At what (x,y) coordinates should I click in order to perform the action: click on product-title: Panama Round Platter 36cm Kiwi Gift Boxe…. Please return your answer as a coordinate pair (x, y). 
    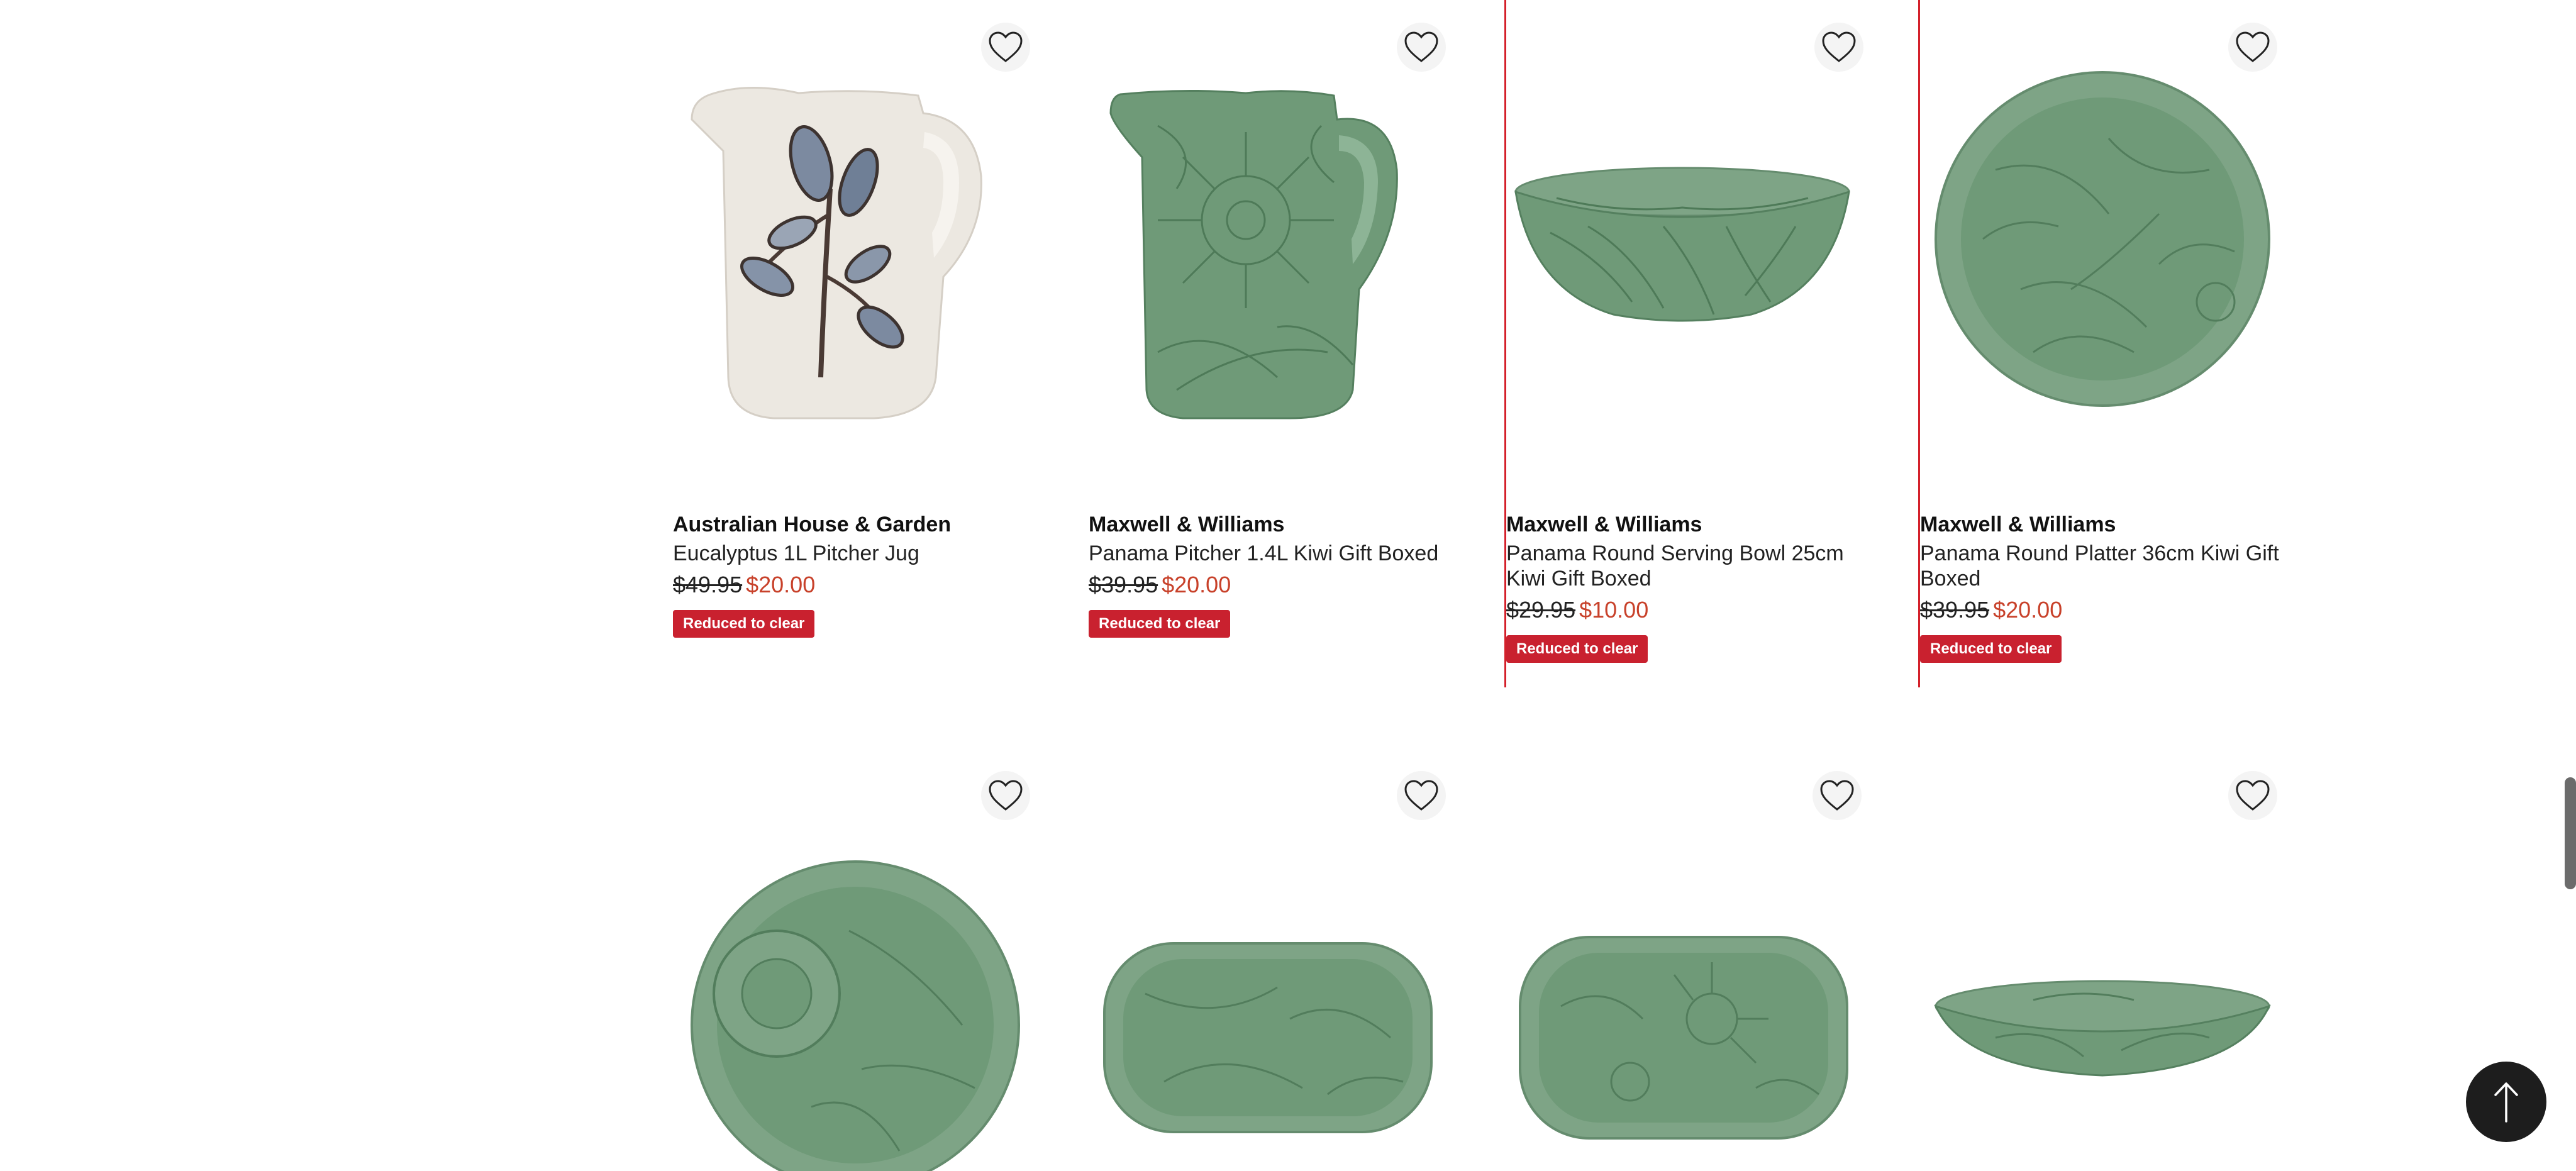
    Looking at the image, I should click on (2108, 566).